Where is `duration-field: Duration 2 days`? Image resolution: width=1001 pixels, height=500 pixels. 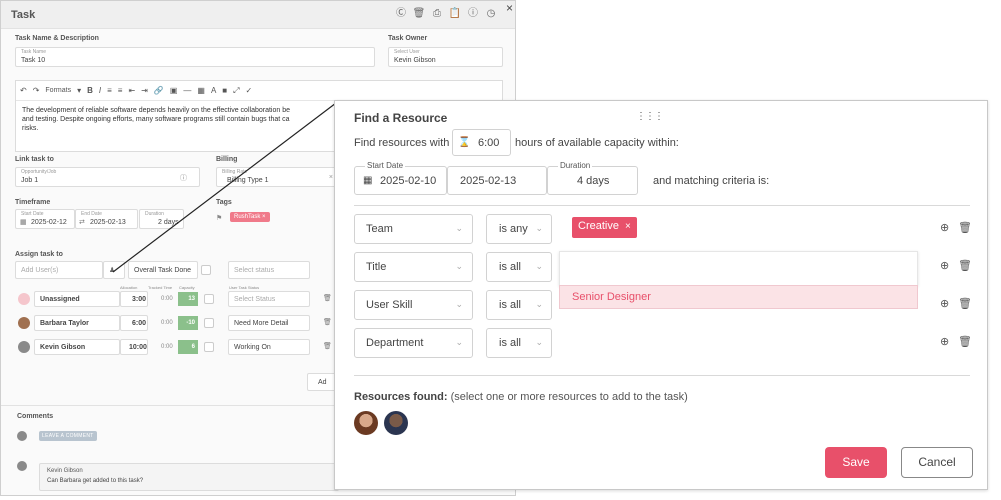 duration-field: Duration 2 days is located at coordinates (161, 219).